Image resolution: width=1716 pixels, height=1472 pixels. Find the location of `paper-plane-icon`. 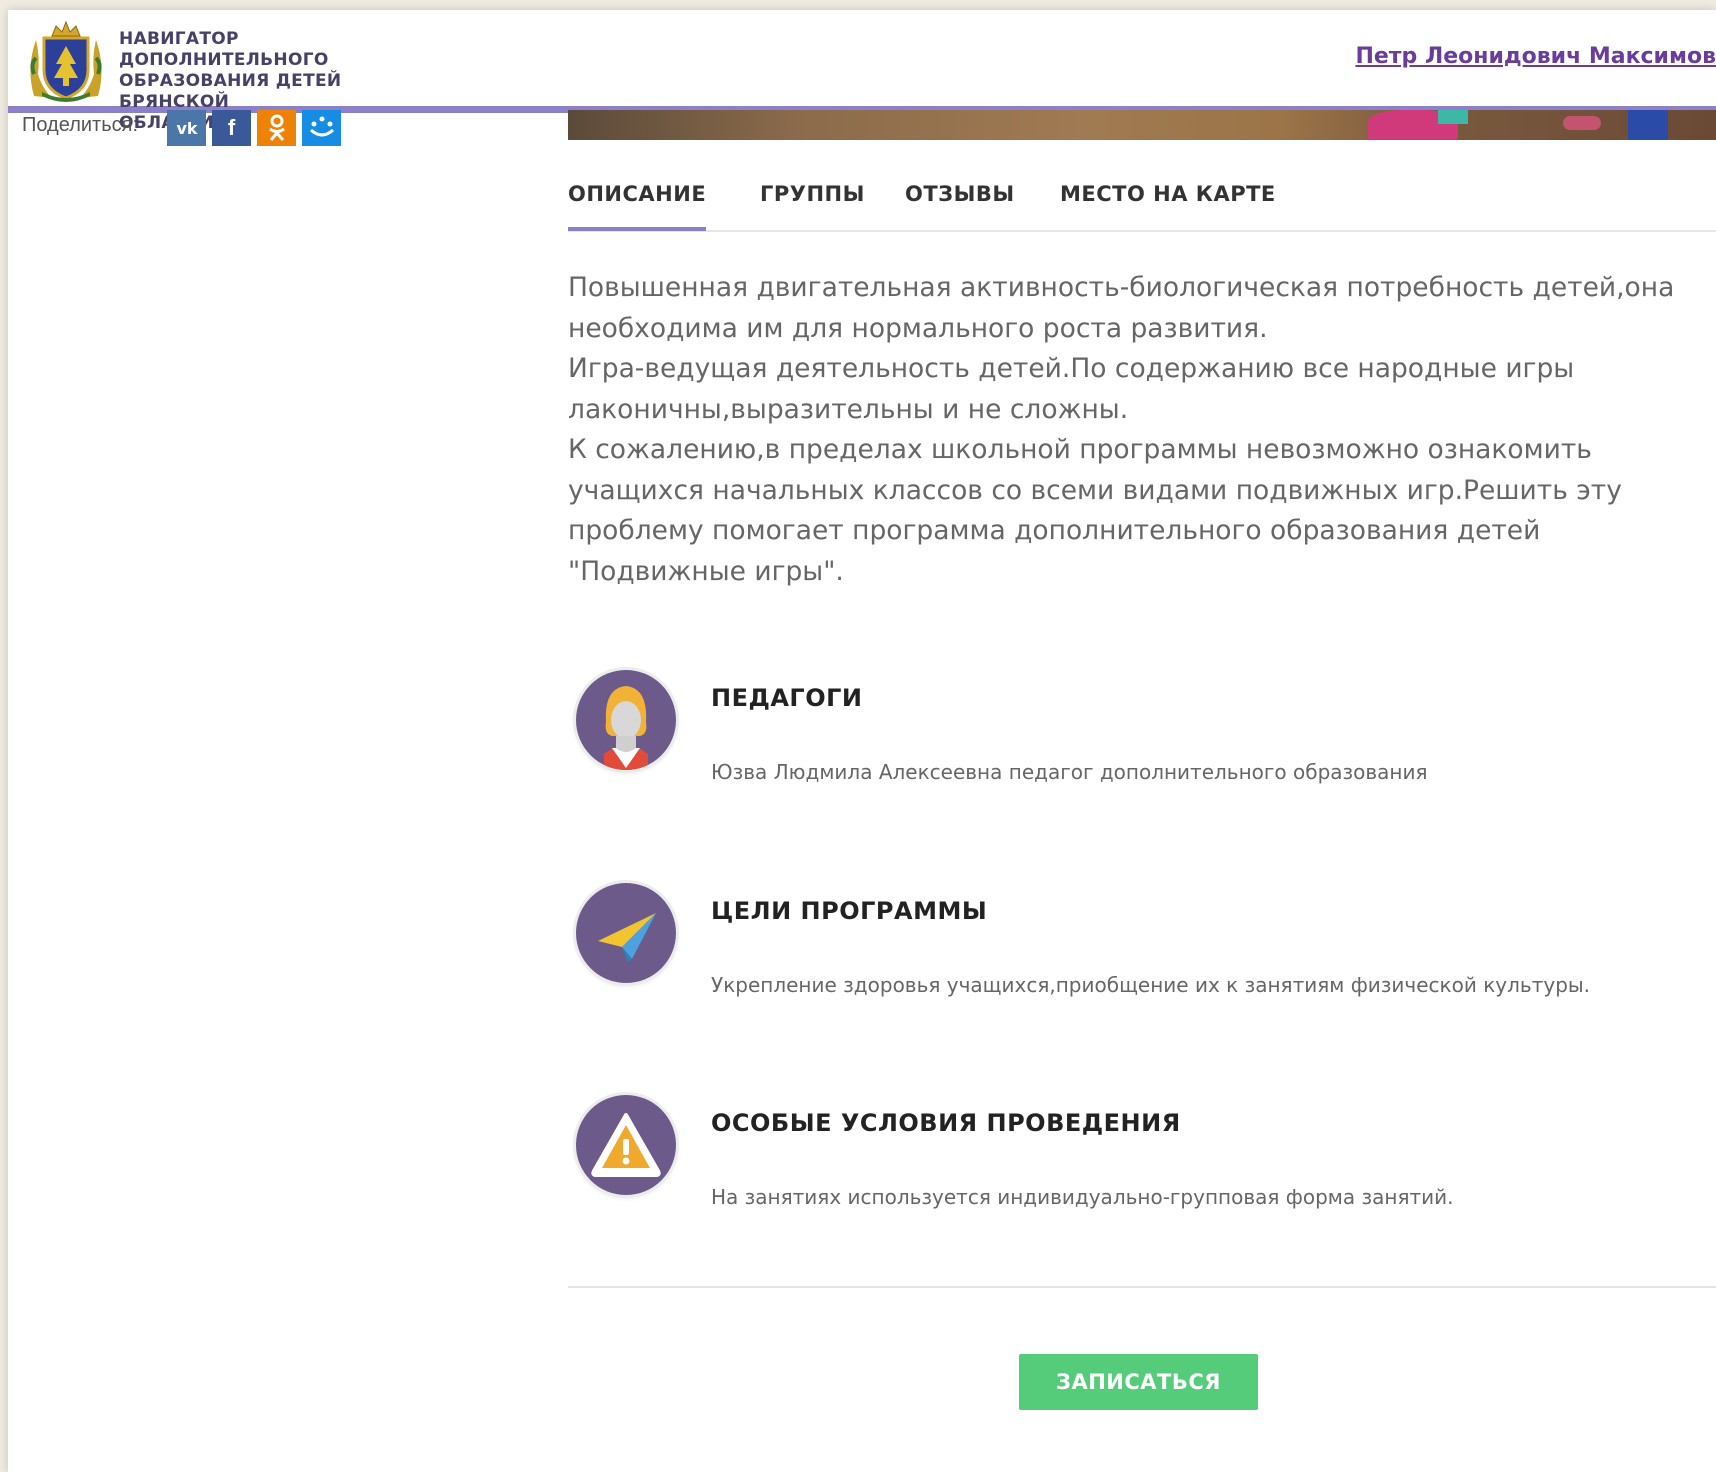

paper-plane-icon is located at coordinates (626, 933).